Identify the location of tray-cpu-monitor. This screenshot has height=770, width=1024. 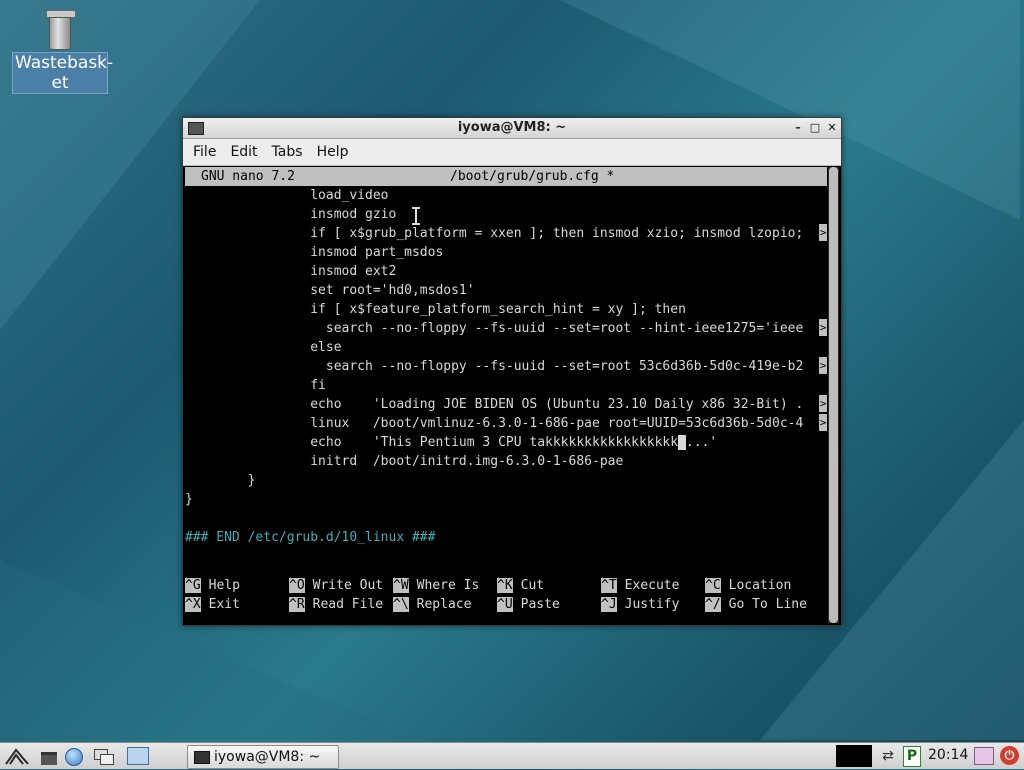
(854, 756).